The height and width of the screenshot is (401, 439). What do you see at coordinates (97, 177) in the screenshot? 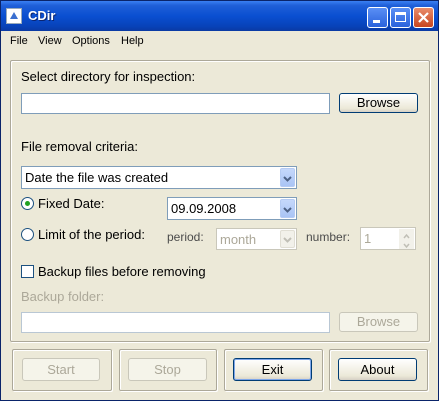
I see `criteria-selected-value: Date the file was created` at bounding box center [97, 177].